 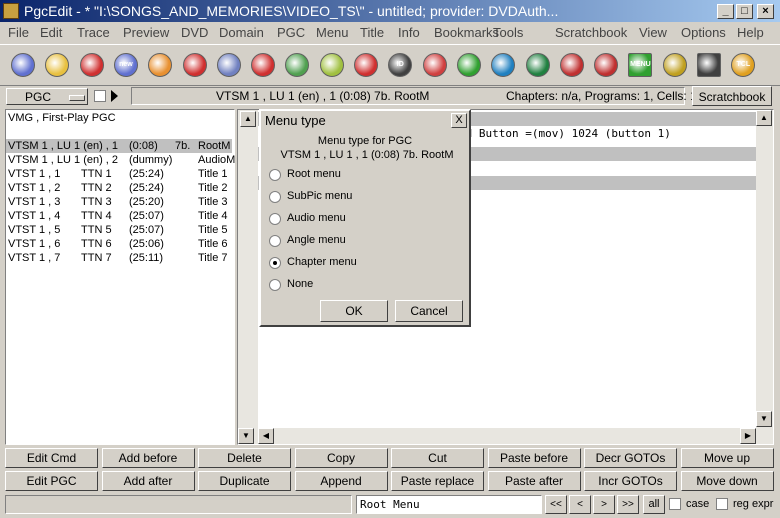 What do you see at coordinates (316, 218) in the screenshot?
I see `radio-label: Audio menu` at bounding box center [316, 218].